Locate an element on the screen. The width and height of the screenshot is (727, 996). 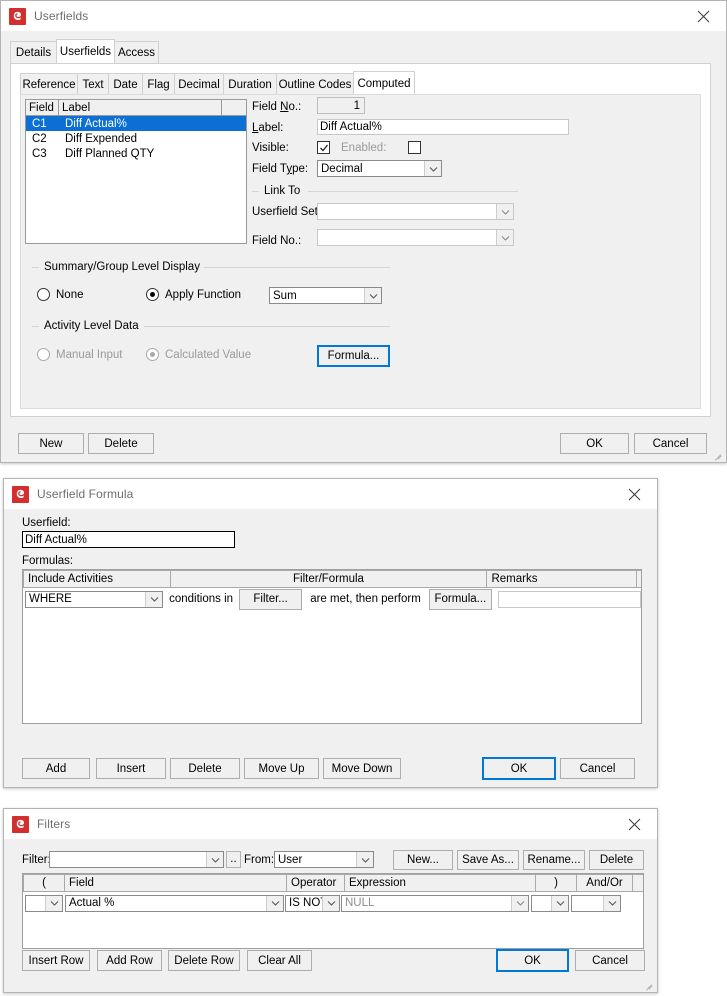
tab-flag: Flag is located at coordinates (158, 84).